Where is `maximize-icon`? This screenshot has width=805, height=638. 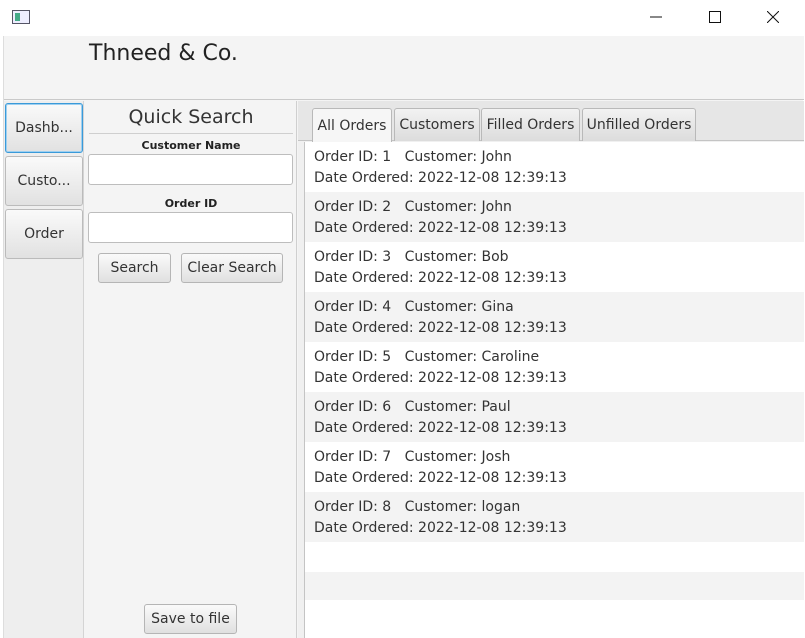
maximize-icon is located at coordinates (715, 17).